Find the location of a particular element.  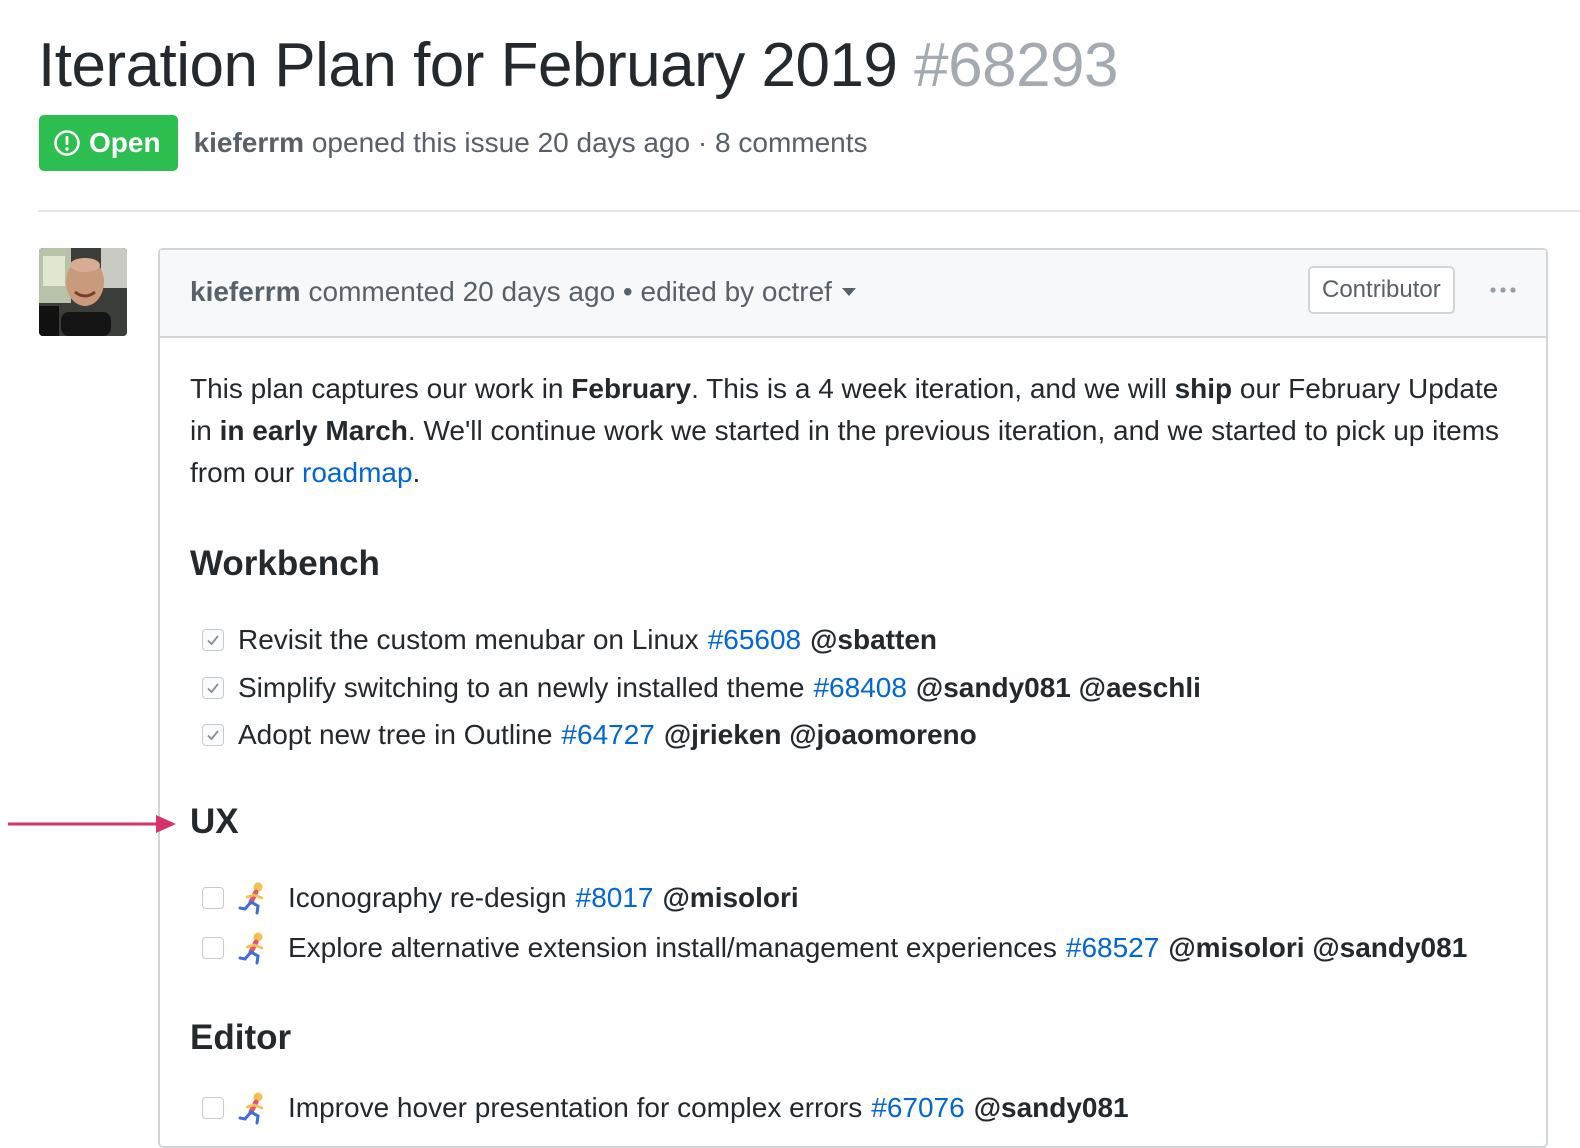

intro-bold-2: ship is located at coordinates (1203, 388).